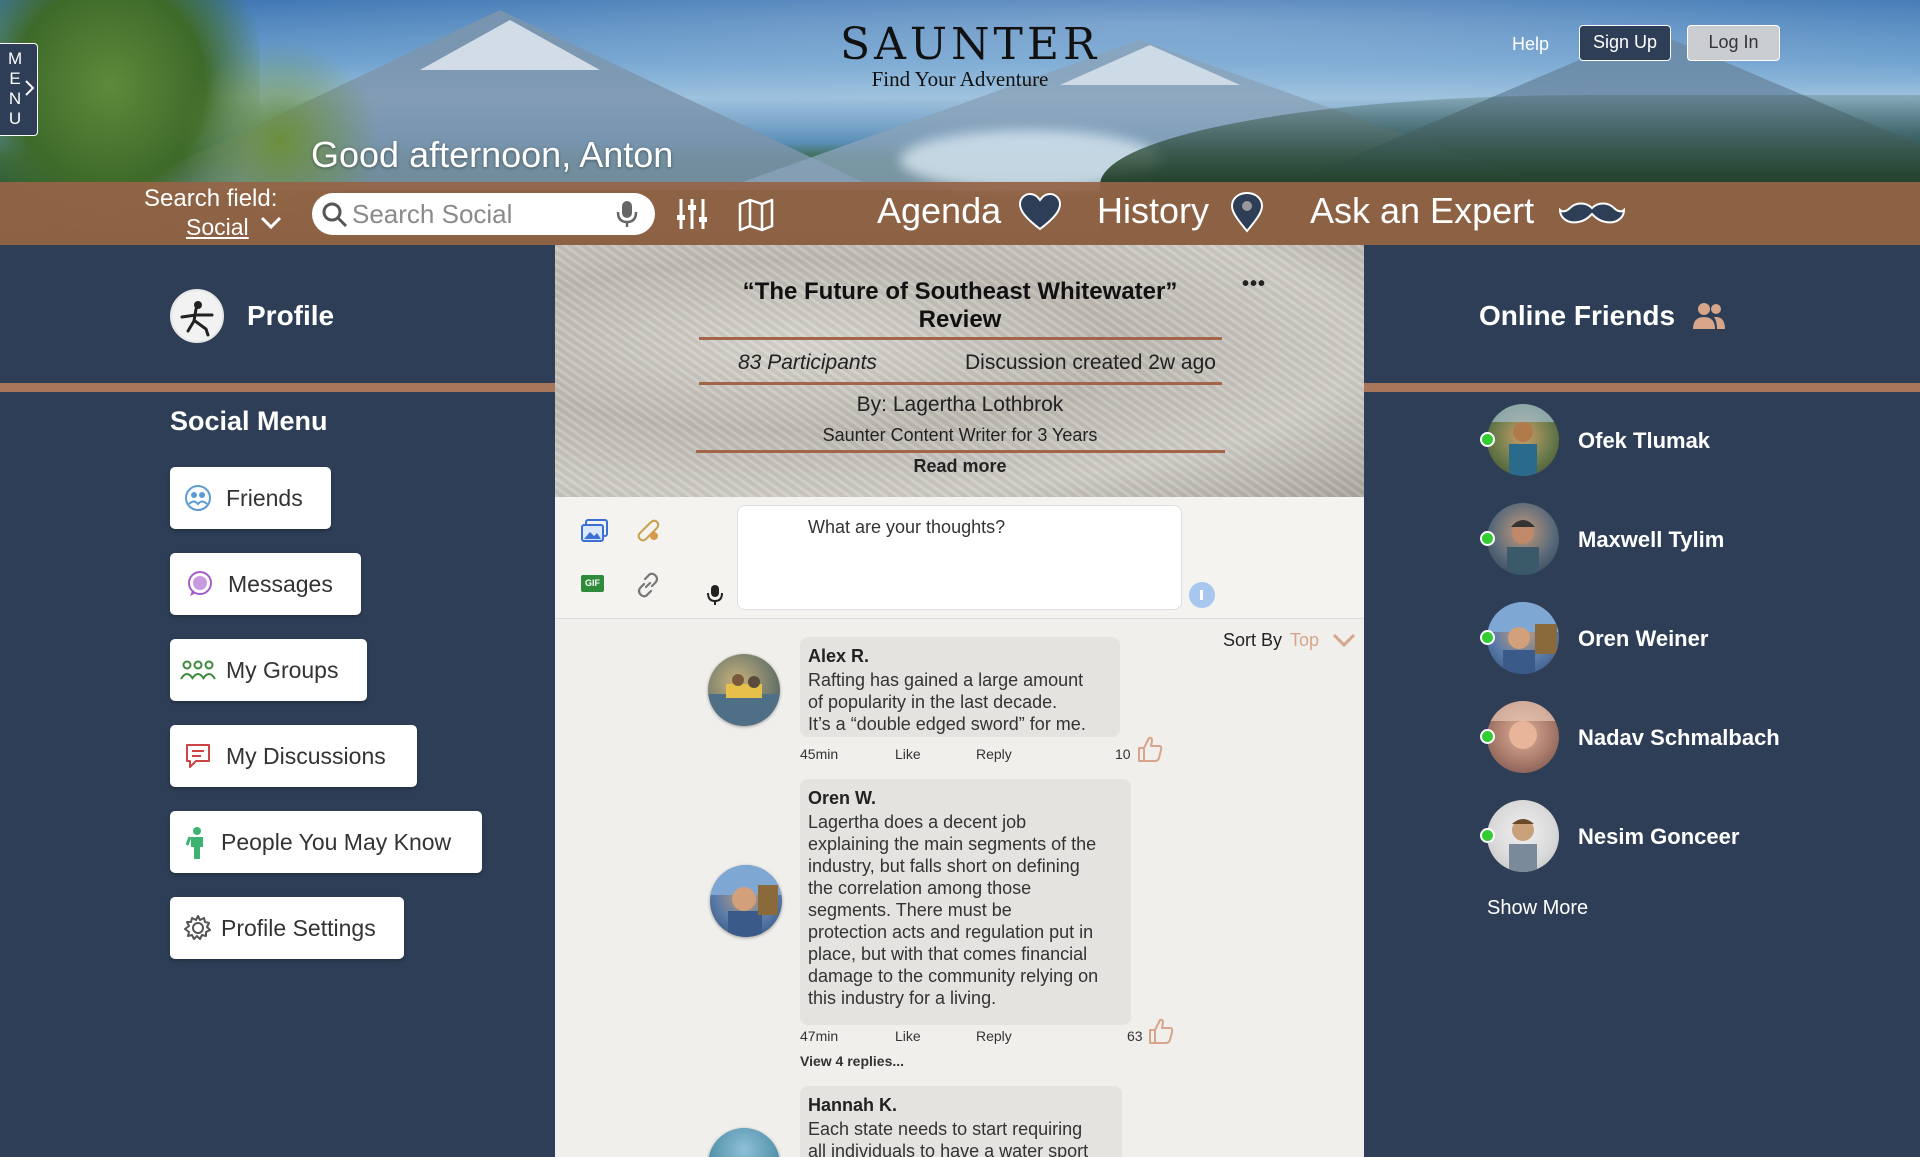 This screenshot has width=1920, height=1157. I want to click on search-field-dropdown: Social, so click(217, 227).